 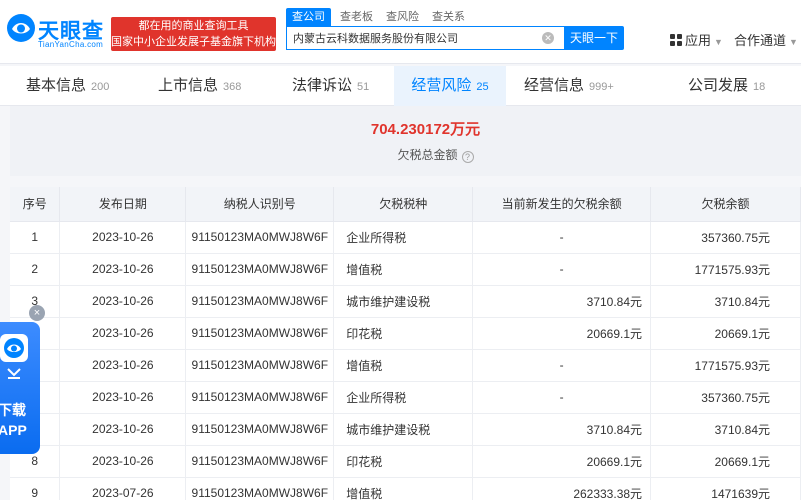 What do you see at coordinates (56, 33) in the screenshot?
I see `logo: 天眼查 TianYanCha.com` at bounding box center [56, 33].